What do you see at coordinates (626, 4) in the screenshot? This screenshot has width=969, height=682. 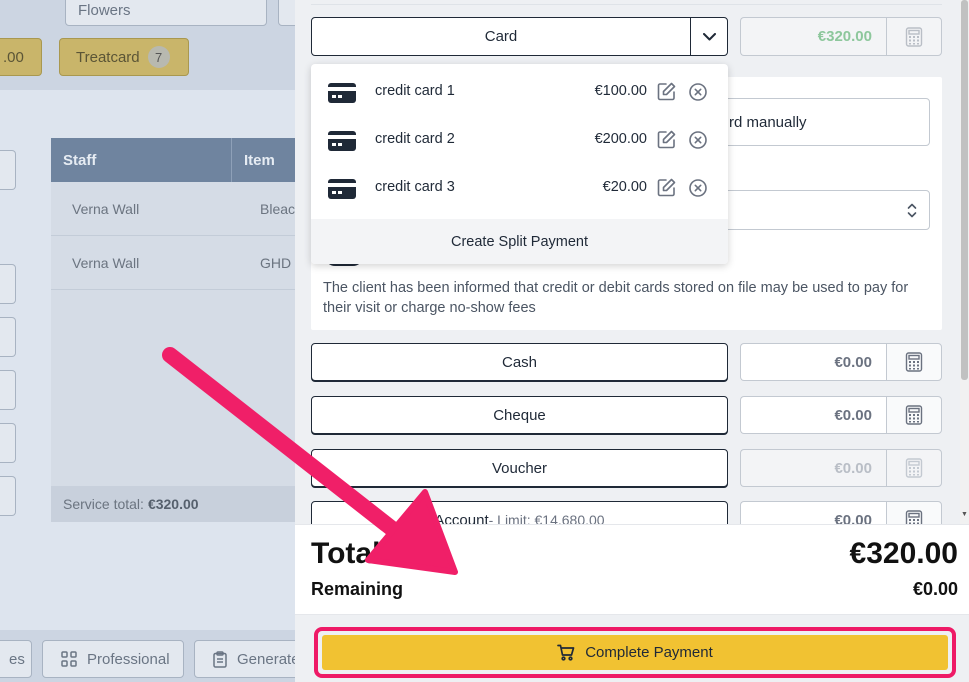 I see `divider` at bounding box center [626, 4].